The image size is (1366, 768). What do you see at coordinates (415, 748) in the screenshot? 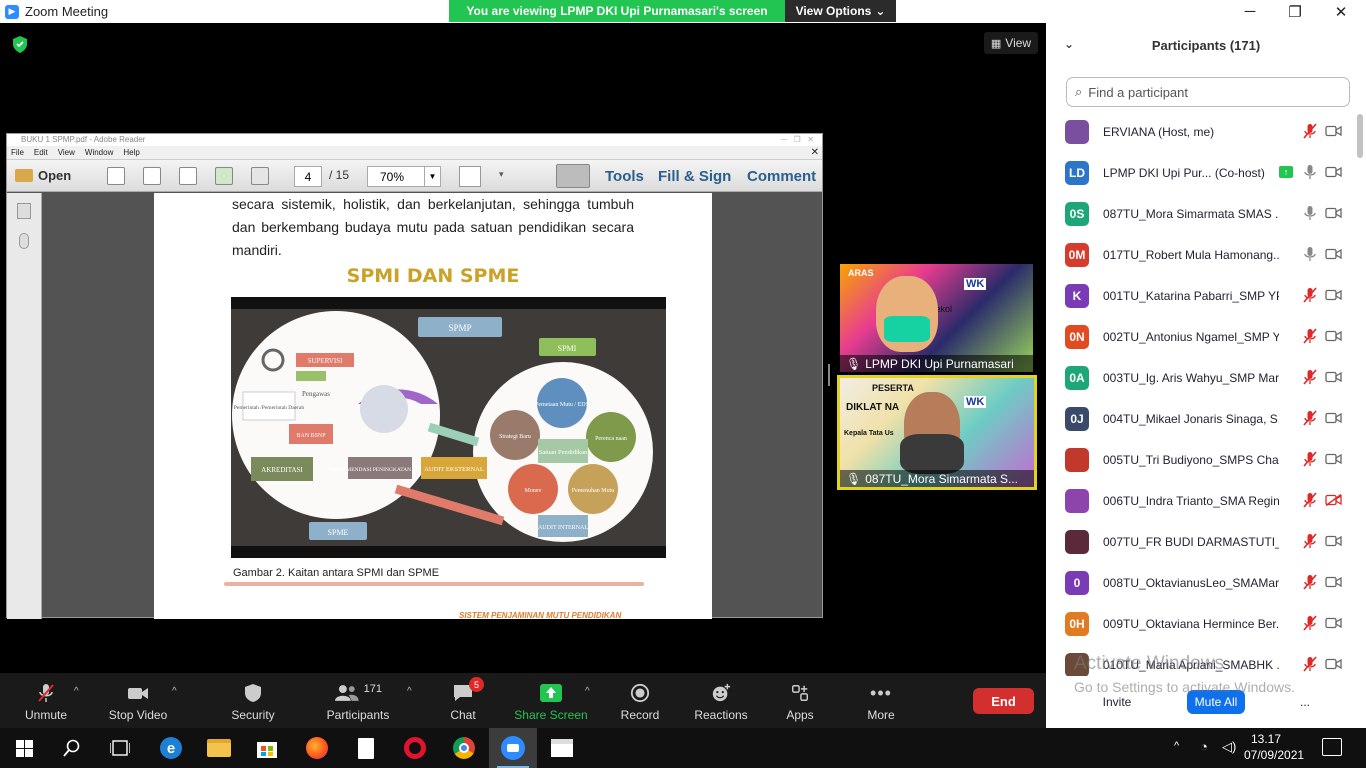
I see `opera-icon` at bounding box center [415, 748].